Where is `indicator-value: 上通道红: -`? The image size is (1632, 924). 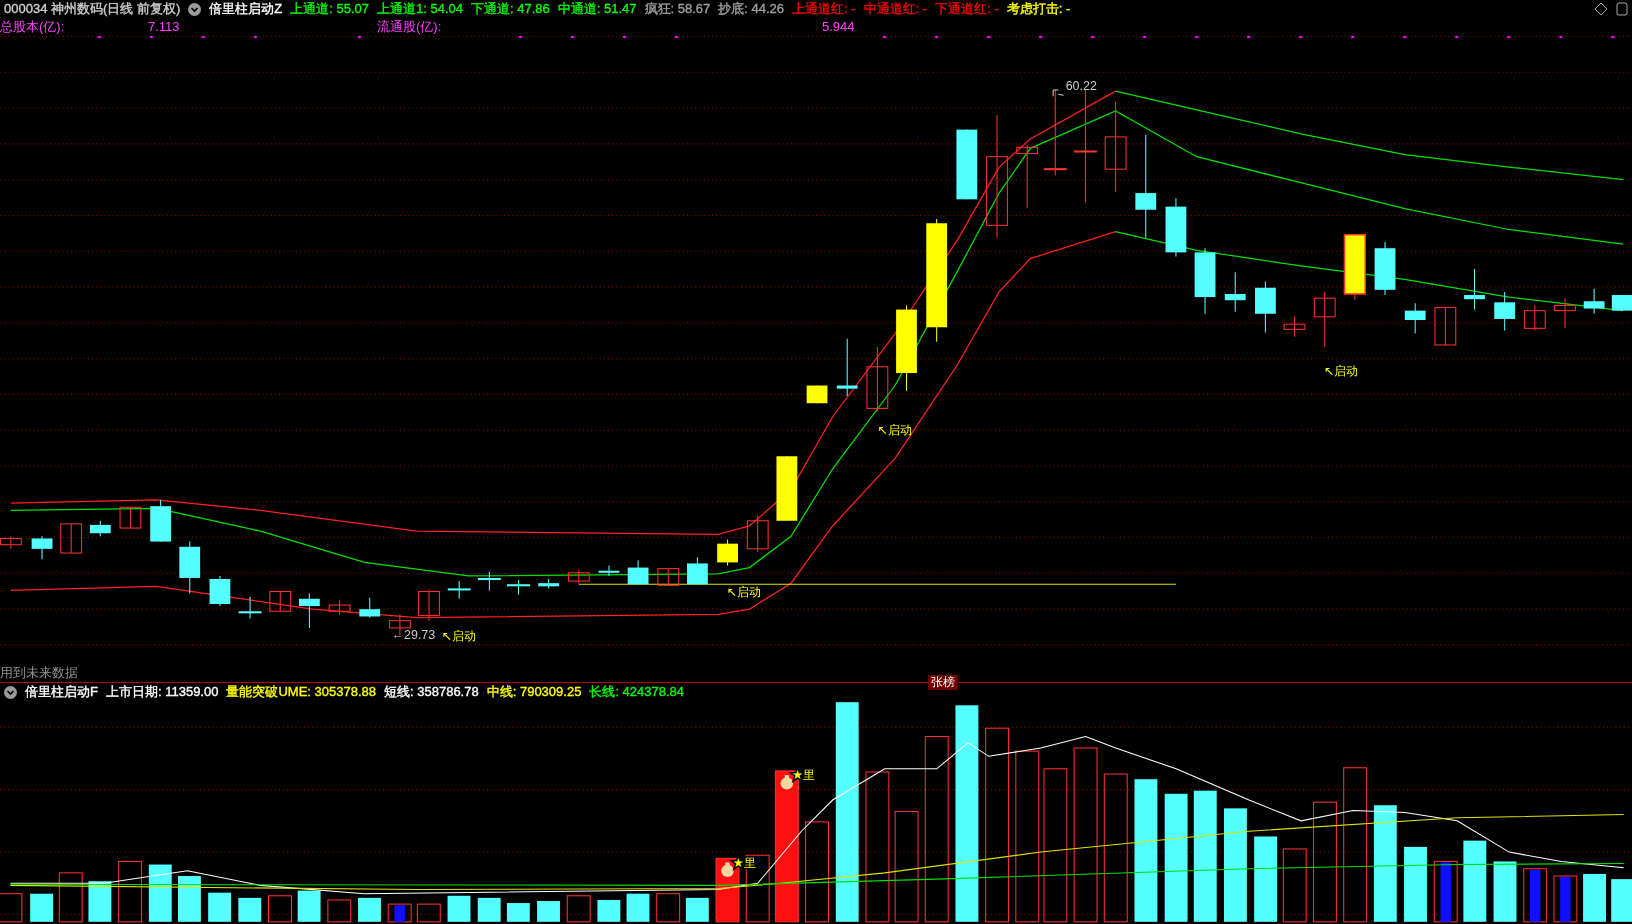 indicator-value: 上通道红: - is located at coordinates (824, 9).